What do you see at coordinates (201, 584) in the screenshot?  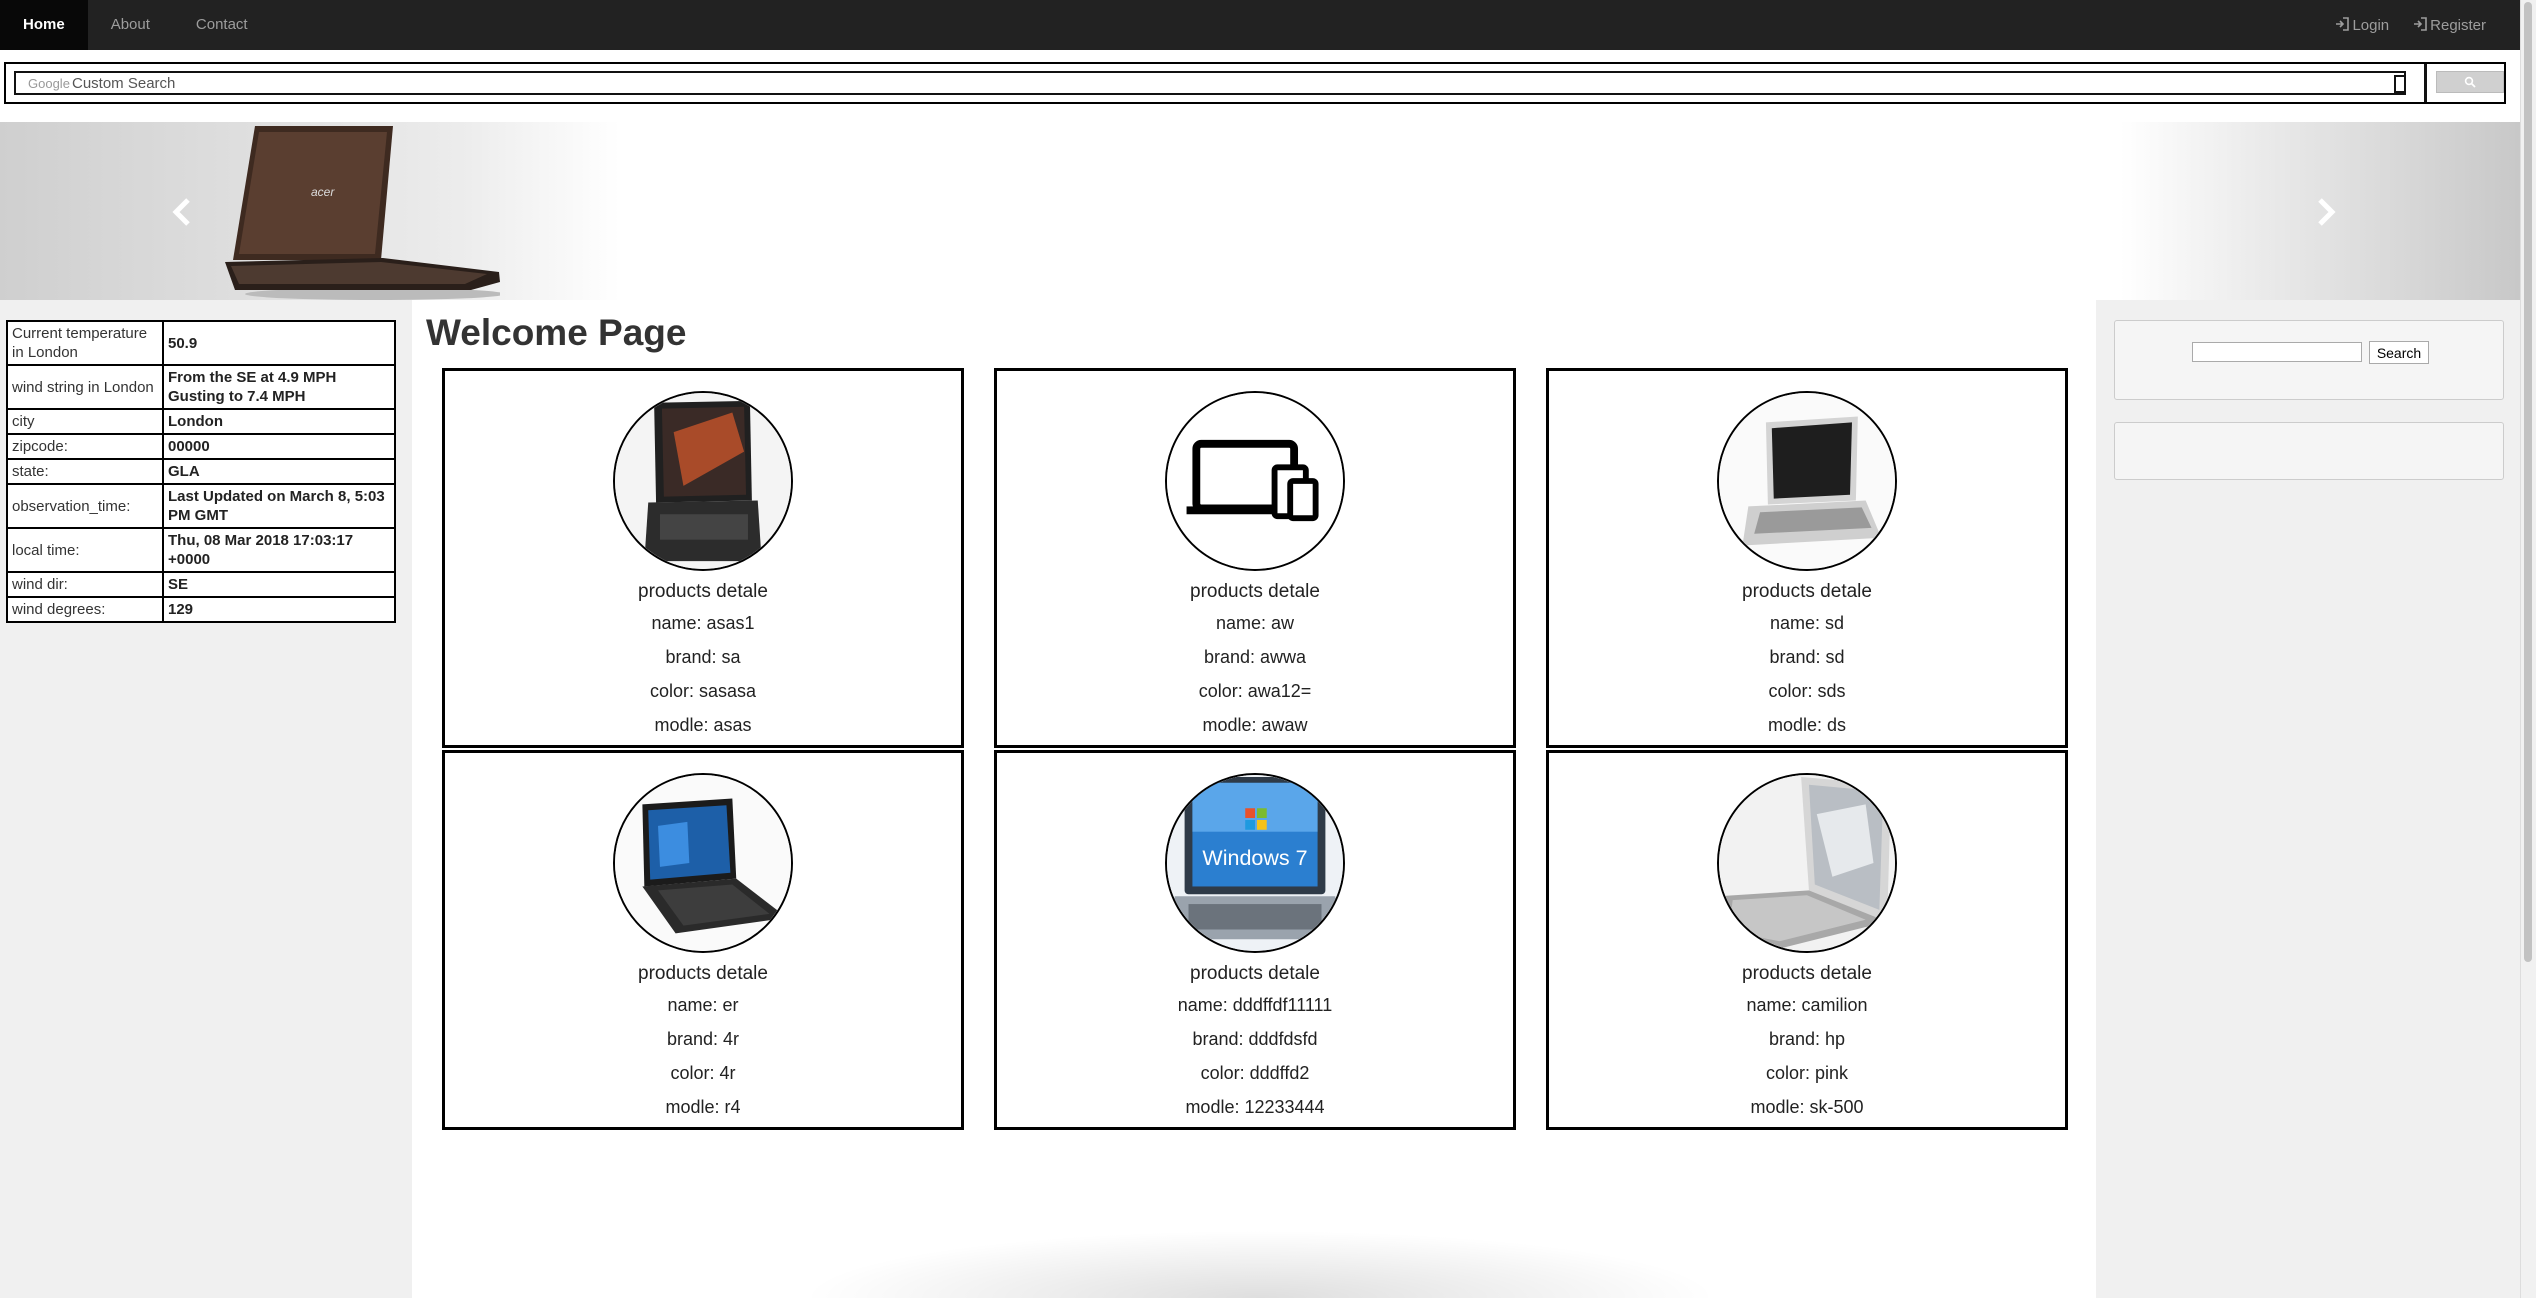 I see `table-row: wind dir: SE` at bounding box center [201, 584].